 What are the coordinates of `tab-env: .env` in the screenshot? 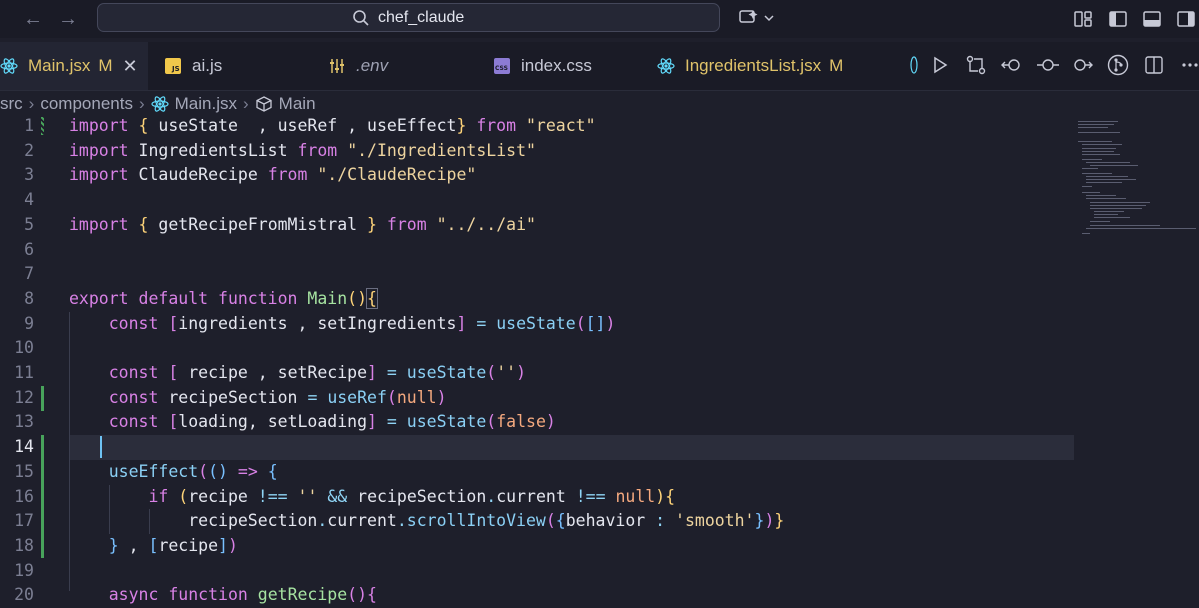 It's located at (358, 66).